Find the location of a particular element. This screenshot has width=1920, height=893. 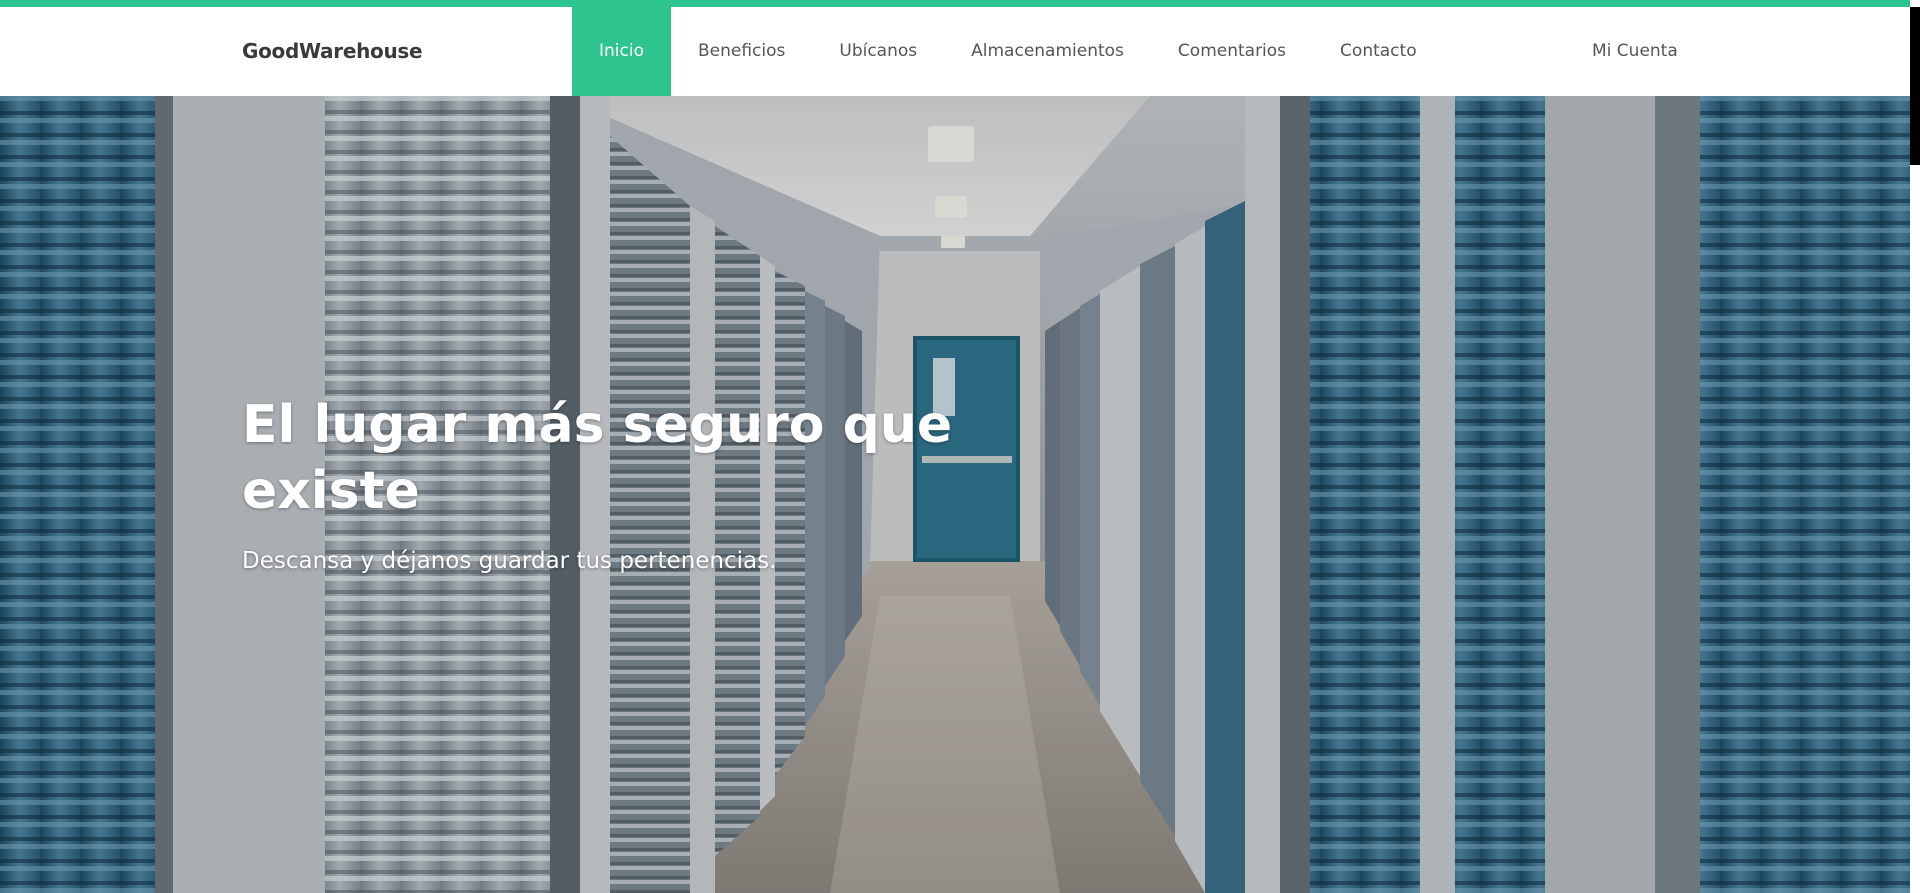

nav-item-contacto: Contacto is located at coordinates (1378, 51).